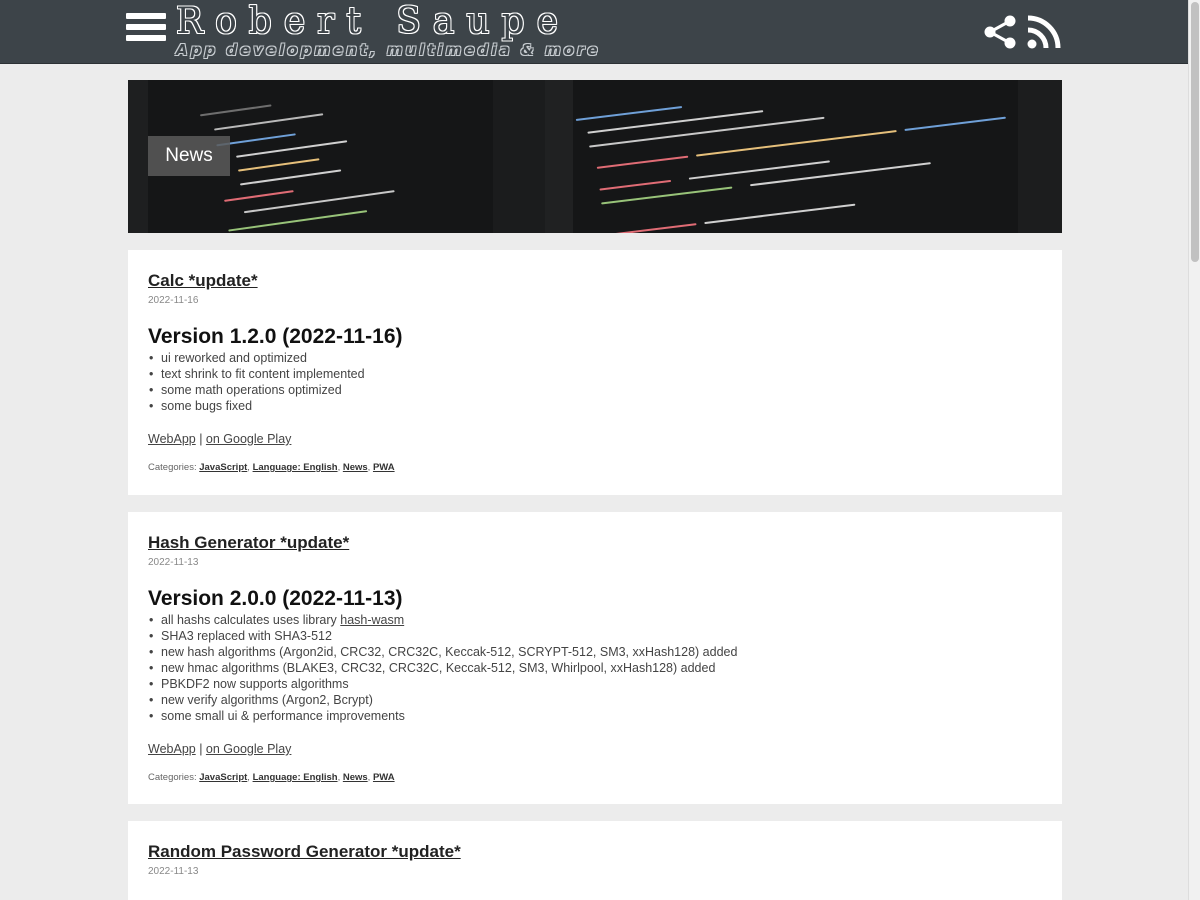  I want to click on changelog-text: all hashs calculates uses library, so click(251, 620).